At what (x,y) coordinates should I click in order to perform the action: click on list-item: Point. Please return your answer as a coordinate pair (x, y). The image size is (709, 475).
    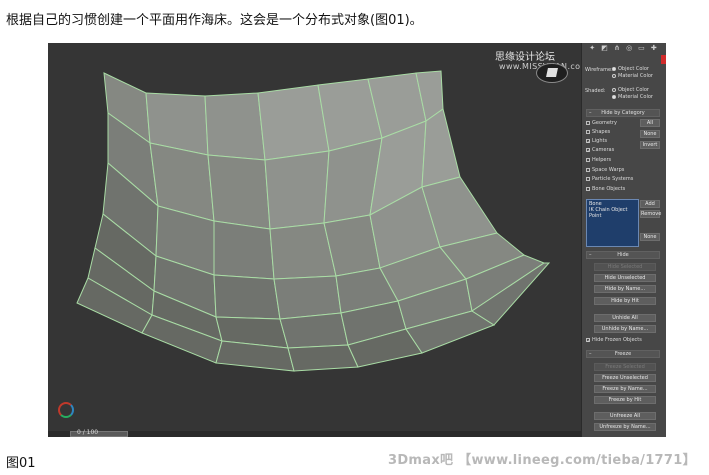
    Looking at the image, I should click on (612, 216).